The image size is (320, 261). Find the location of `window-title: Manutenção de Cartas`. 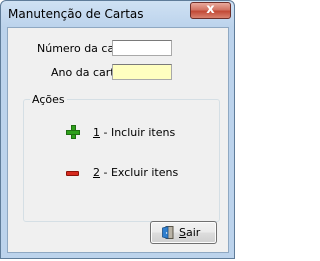

window-title: Manutenção de Cartas is located at coordinates (76, 14).